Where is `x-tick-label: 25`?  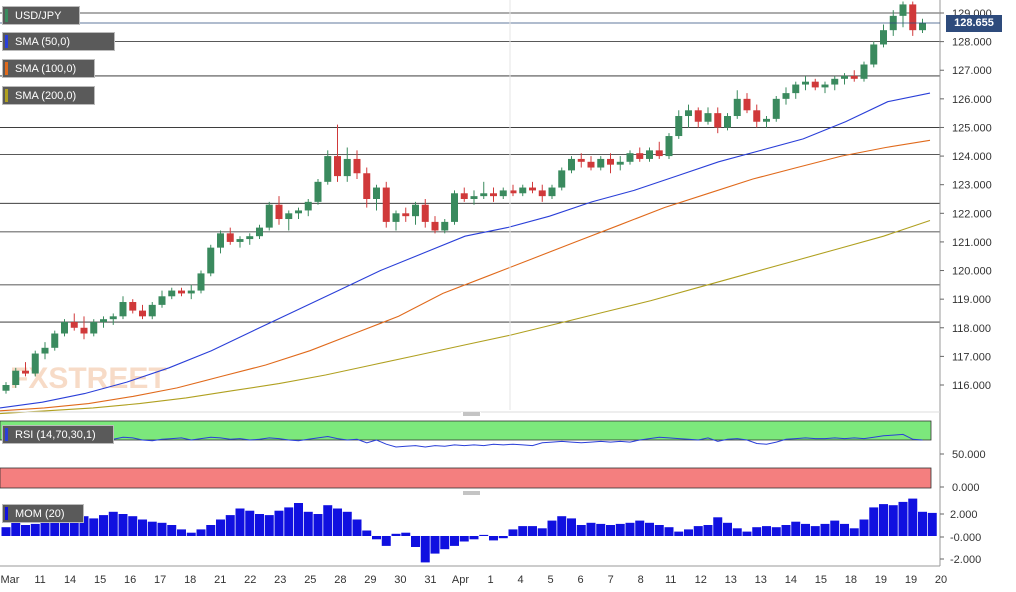
x-tick-label: 25 is located at coordinates (310, 580).